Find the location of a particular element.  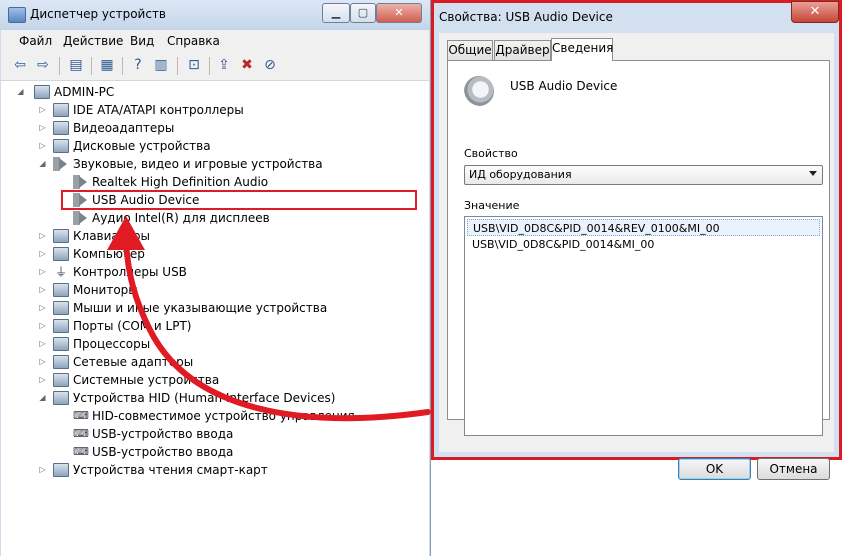

menu-bar: Файл Действие Вид Справка is located at coordinates (215, 41).